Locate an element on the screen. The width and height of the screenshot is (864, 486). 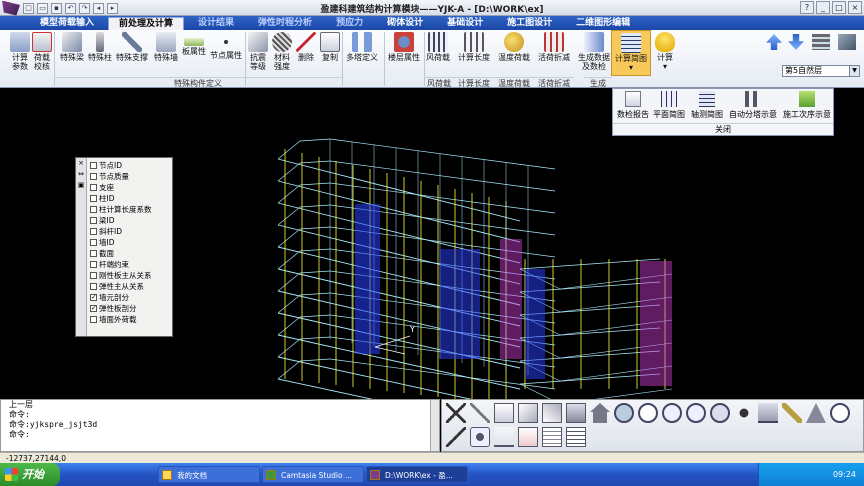
view-cube-top-icon is located at coordinates (552, 413).